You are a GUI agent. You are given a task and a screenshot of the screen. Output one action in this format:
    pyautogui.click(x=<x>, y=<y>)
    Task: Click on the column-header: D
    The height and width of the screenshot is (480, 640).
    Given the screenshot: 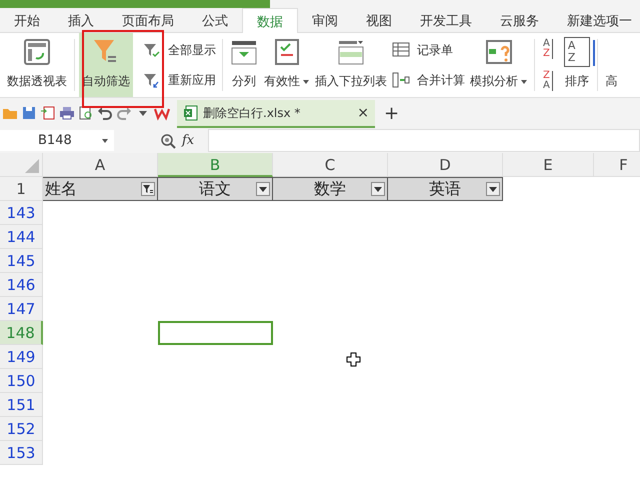 What is the action you would take?
    pyautogui.click(x=445, y=165)
    